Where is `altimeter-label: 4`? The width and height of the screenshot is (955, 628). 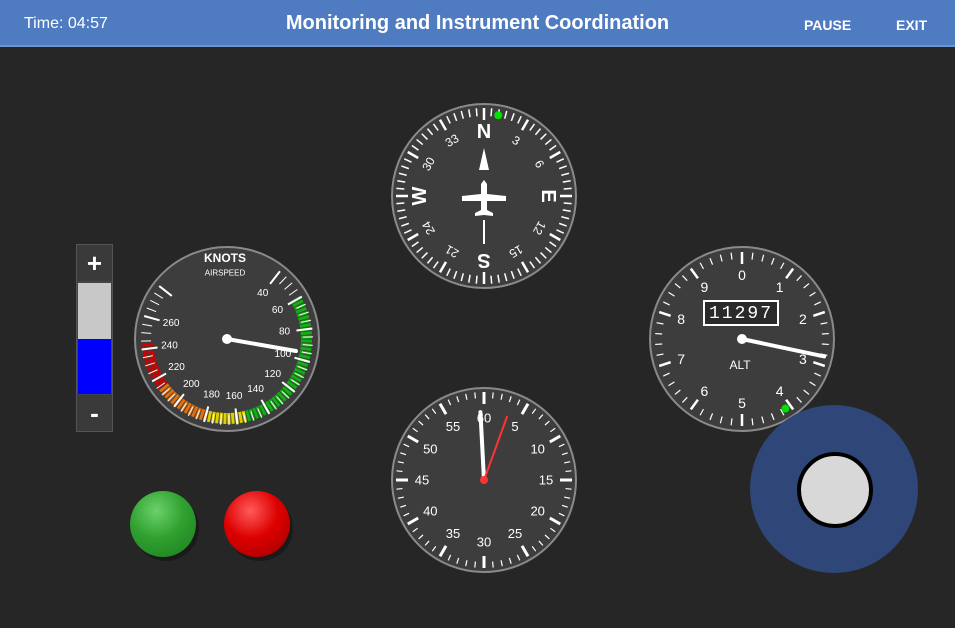 altimeter-label: 4 is located at coordinates (780, 391).